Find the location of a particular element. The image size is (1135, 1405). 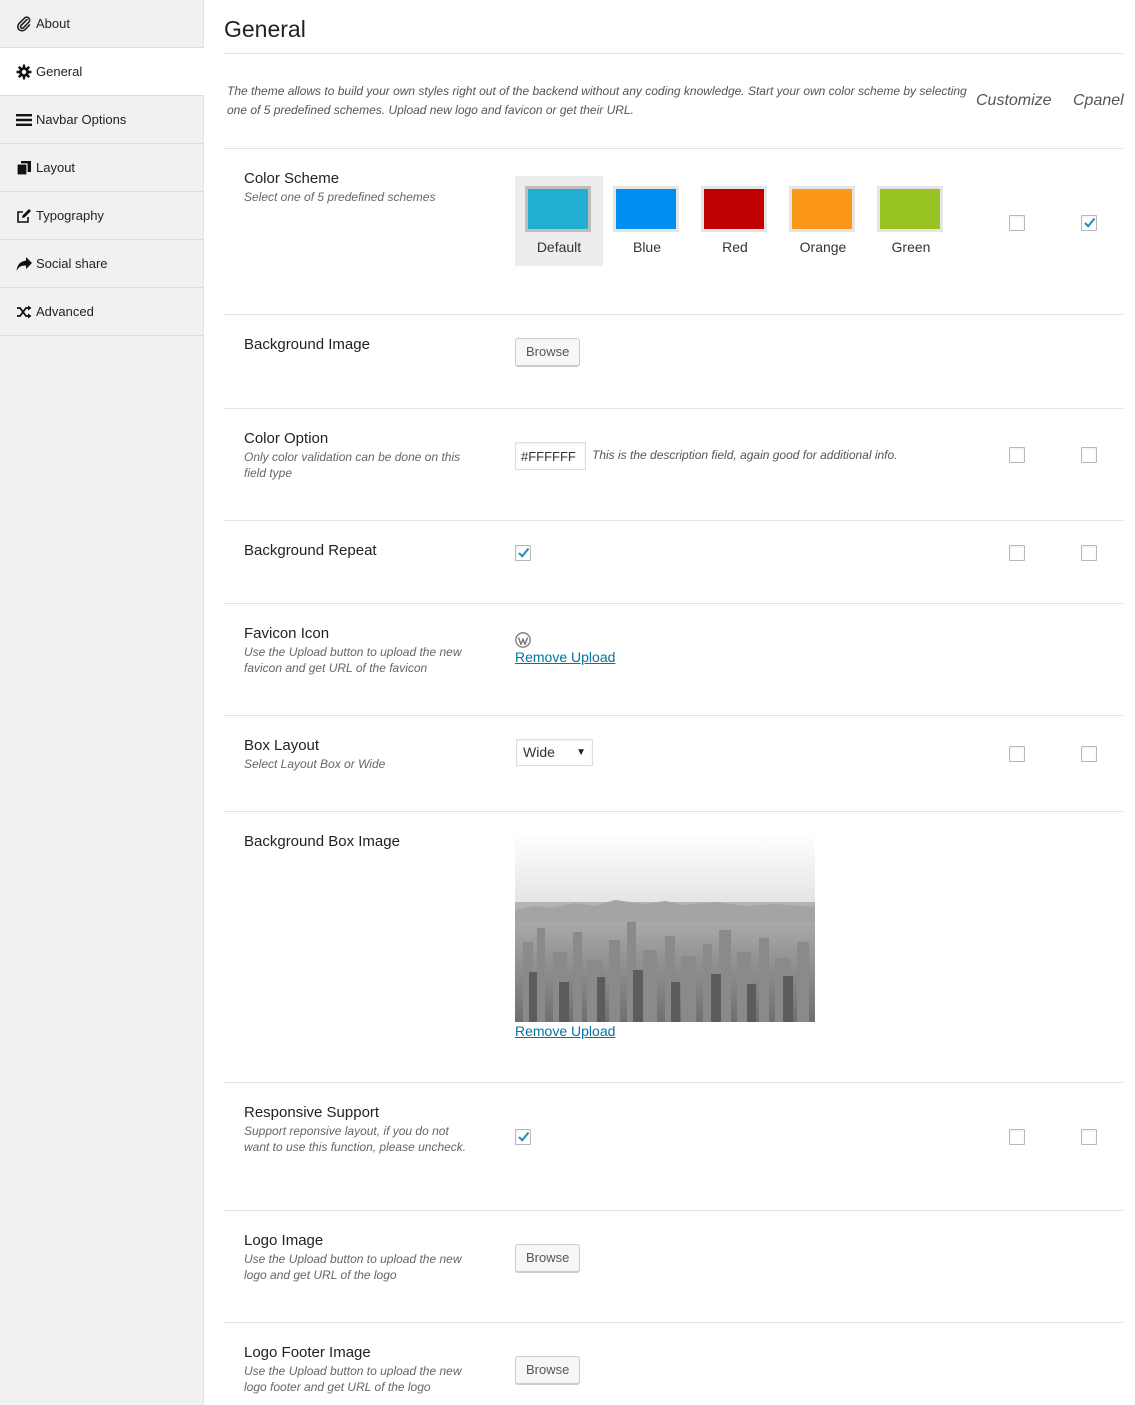

title-divider is located at coordinates (673, 53).